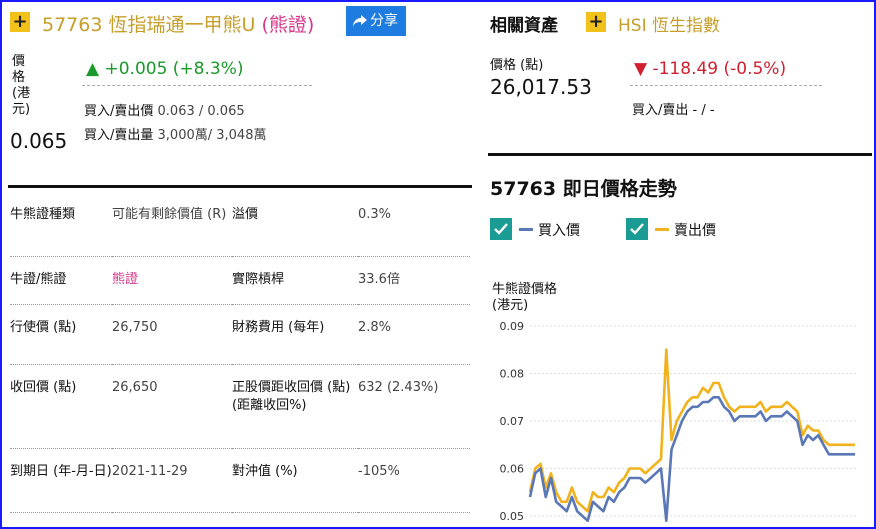  I want to click on related-asset-name: HSI 恆生指數, so click(669, 23).